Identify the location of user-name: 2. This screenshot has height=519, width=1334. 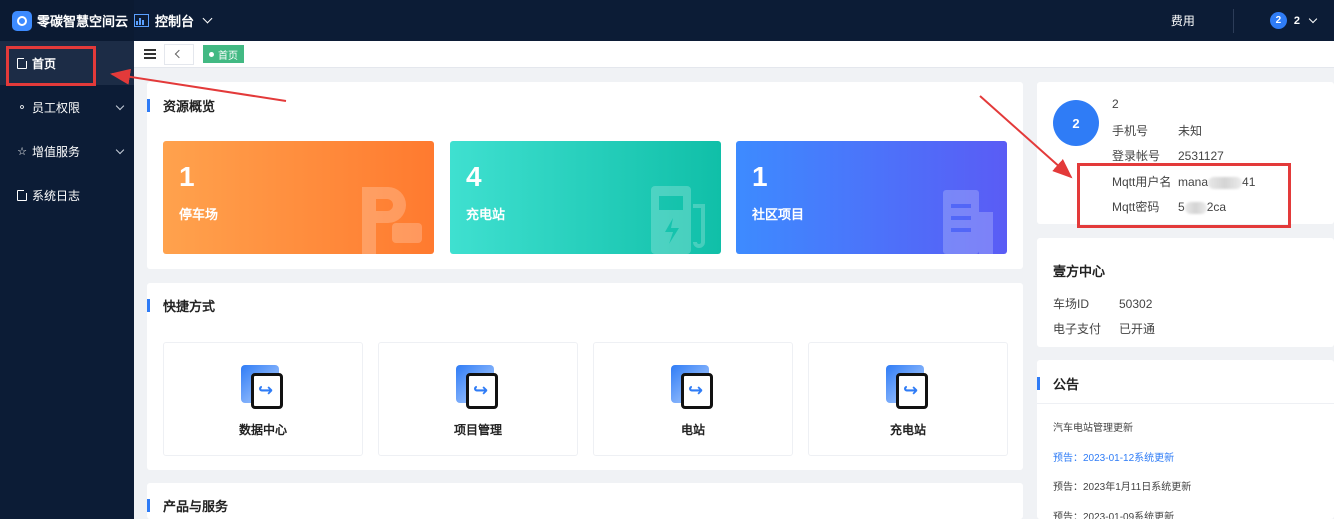
(1297, 21).